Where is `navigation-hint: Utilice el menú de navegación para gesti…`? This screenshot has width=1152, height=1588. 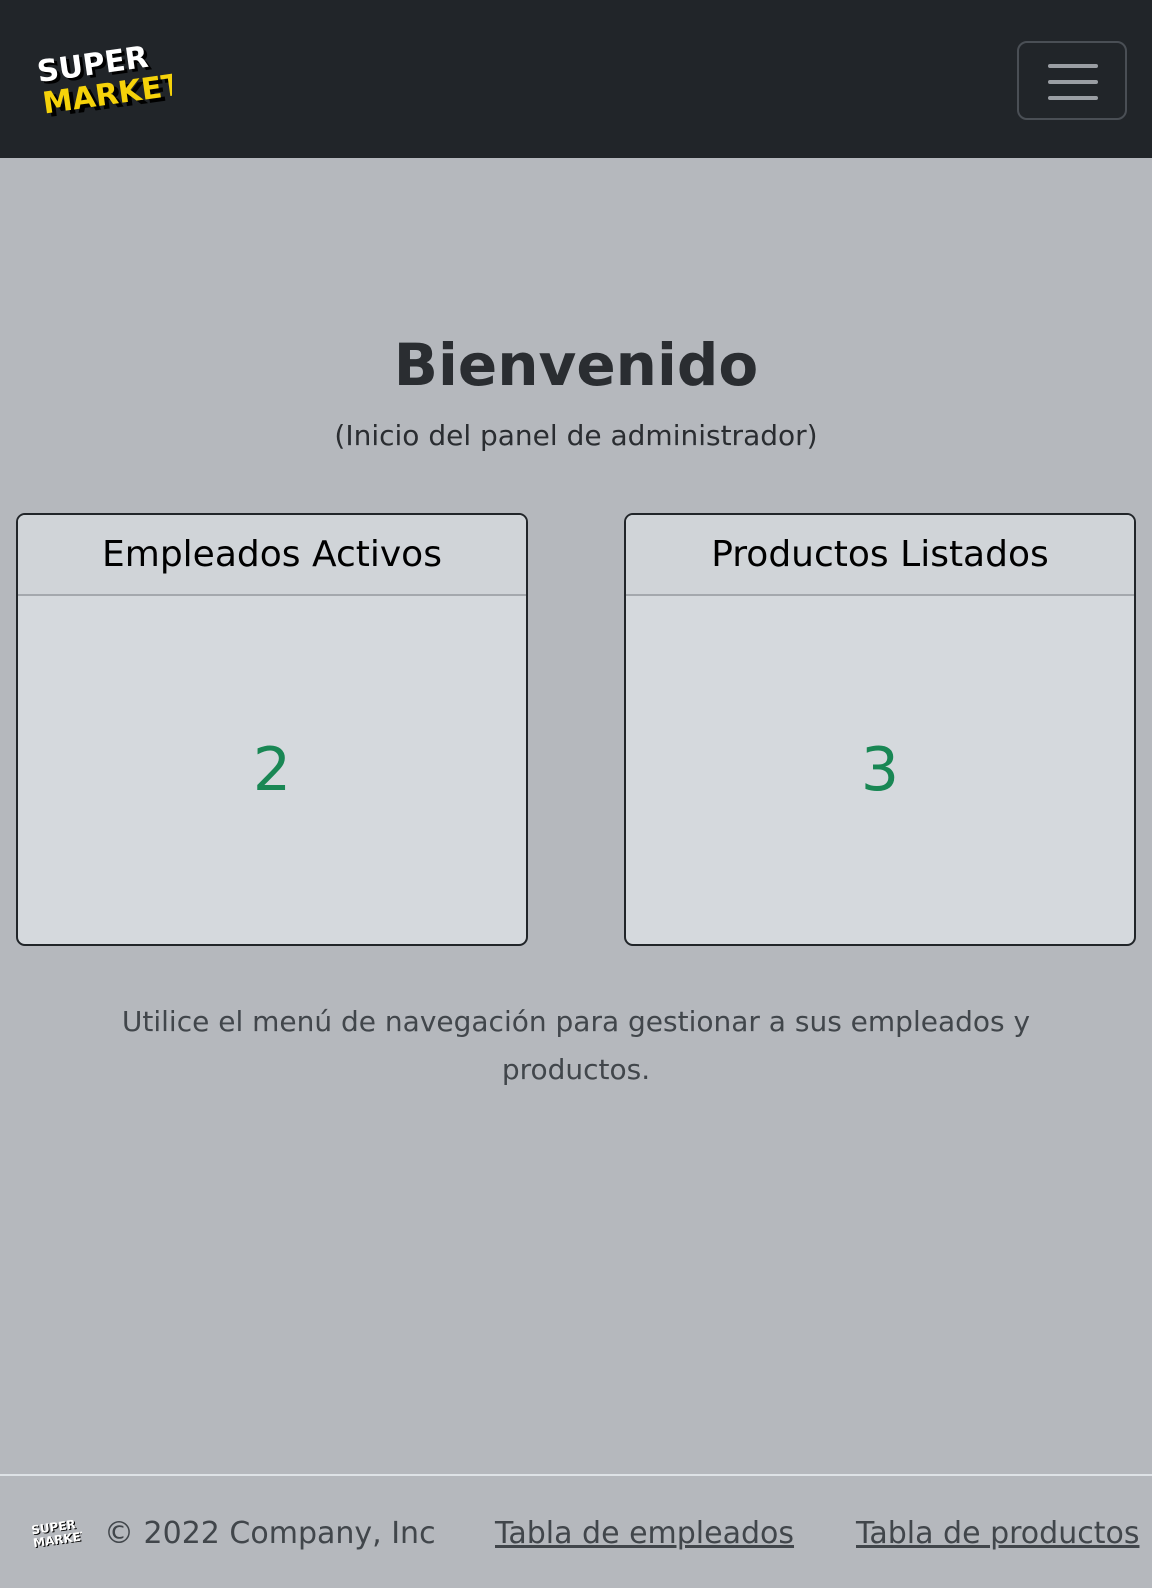
navigation-hint: Utilice el menú de navegación para gesti… is located at coordinates (576, 1045).